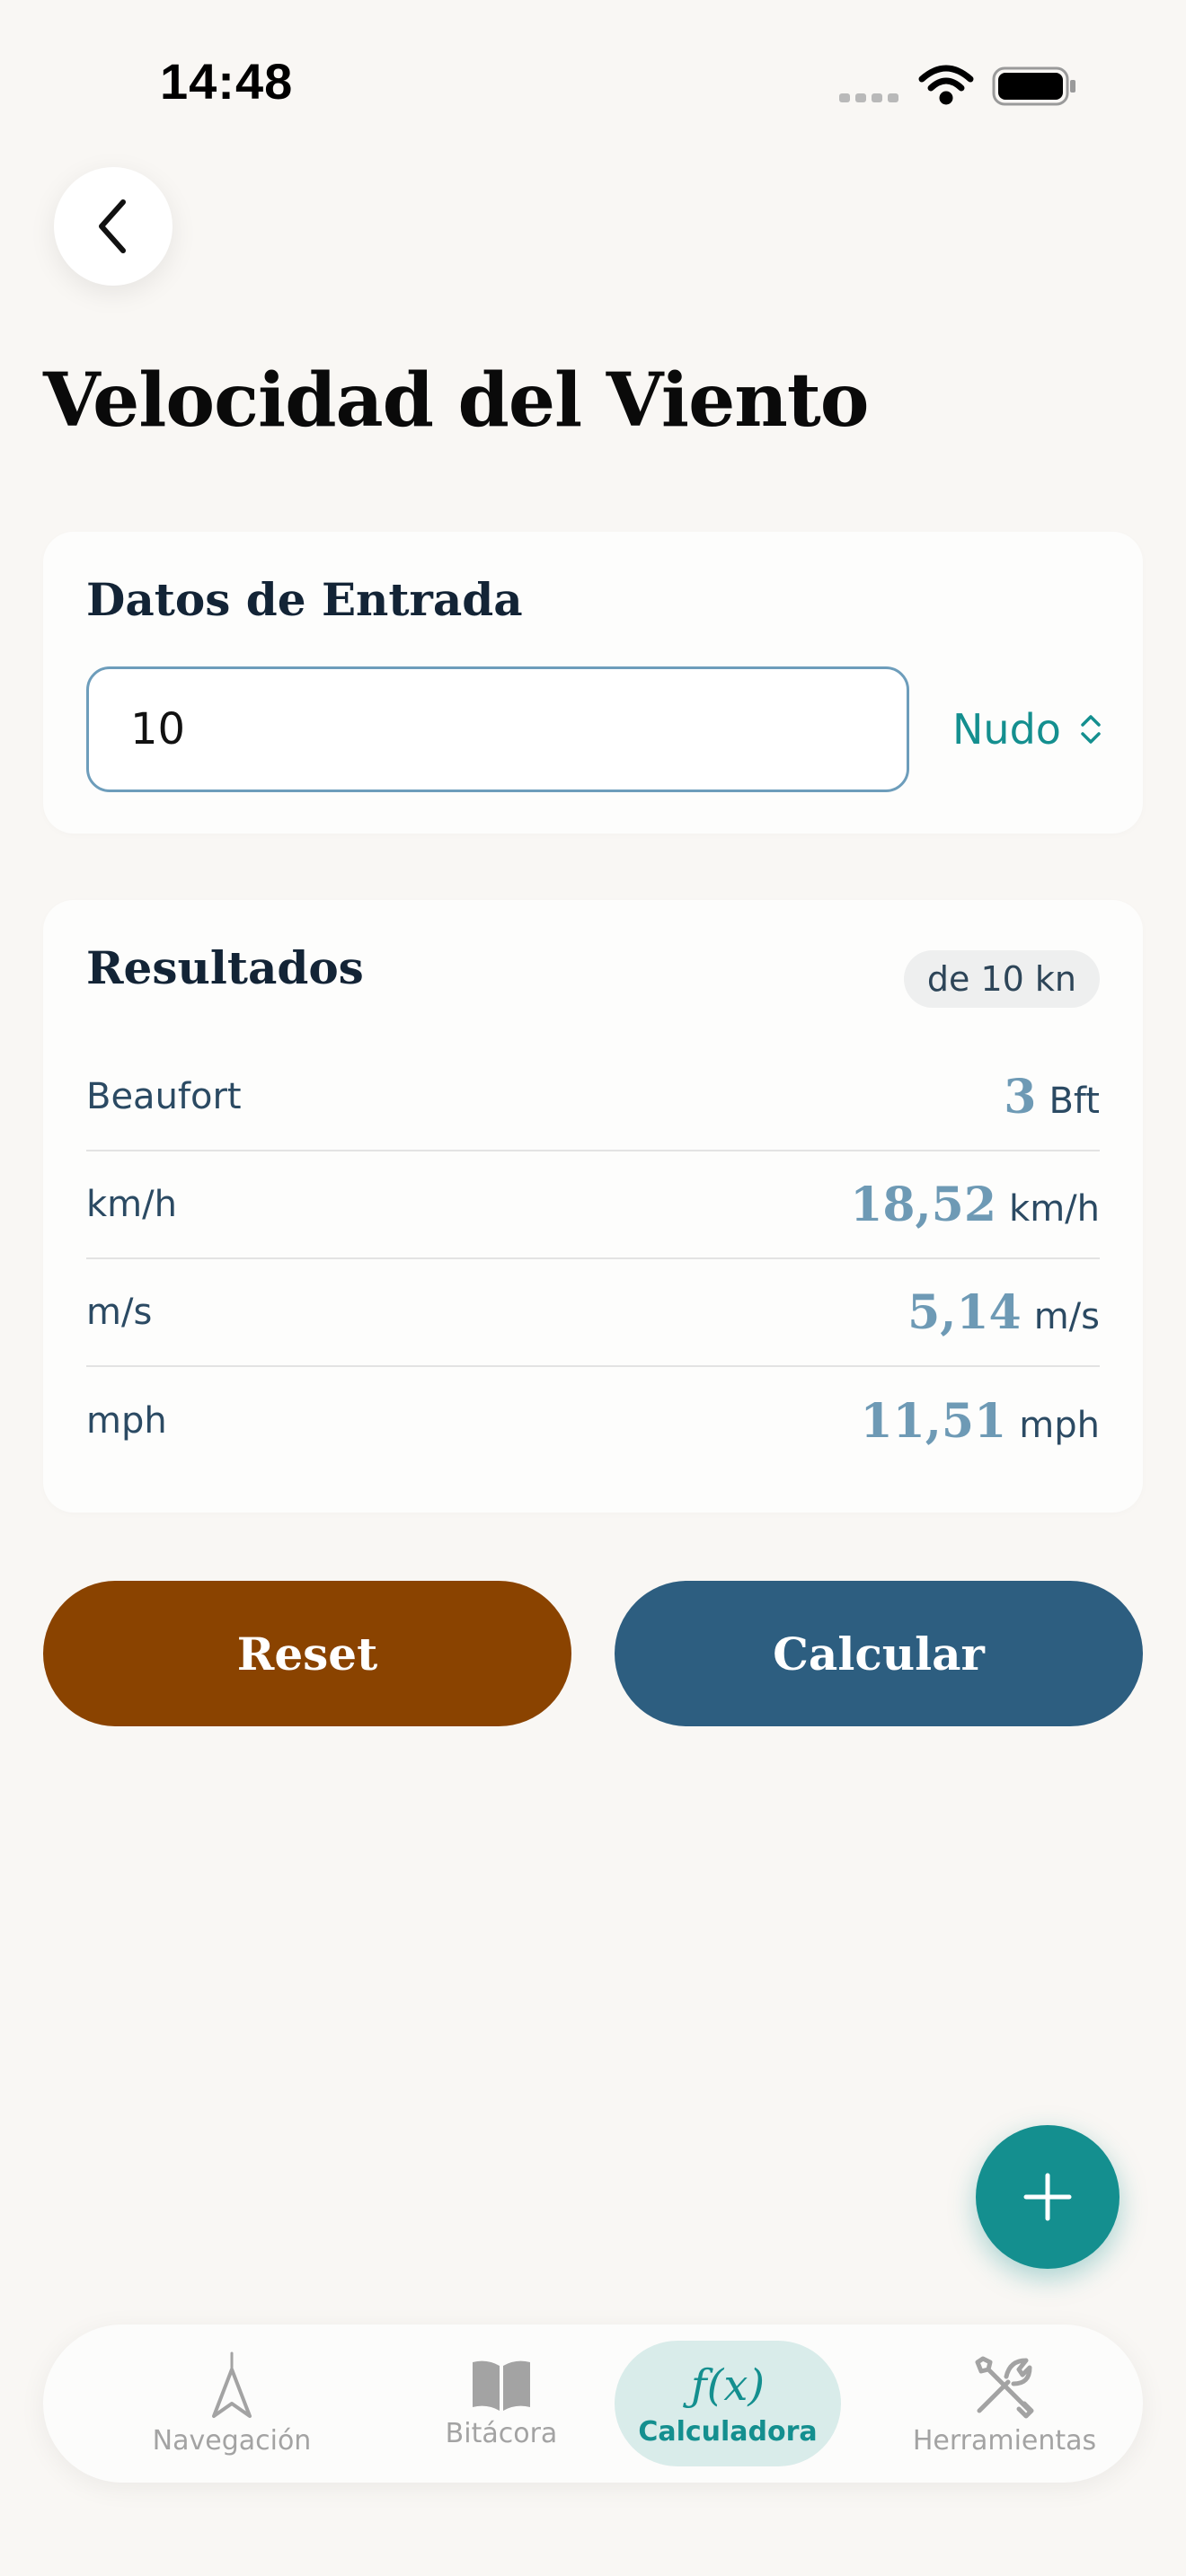 The image size is (1186, 2576). What do you see at coordinates (1059, 1425) in the screenshot?
I see `result-unit: mph` at bounding box center [1059, 1425].